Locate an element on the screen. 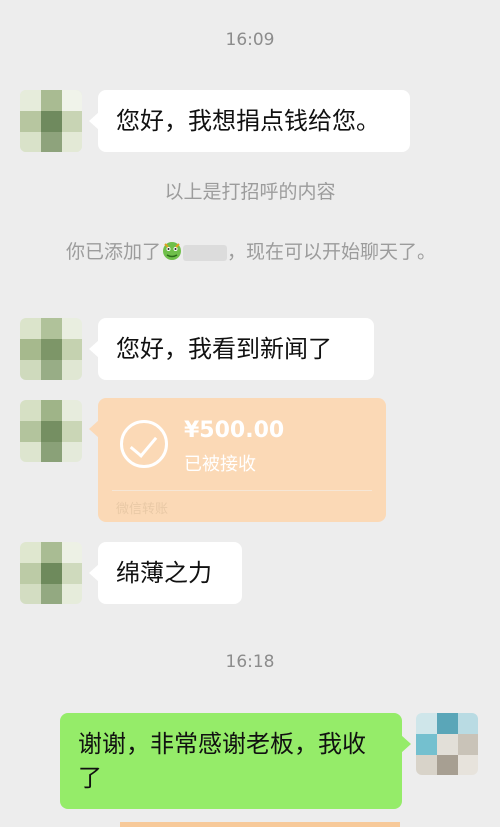 The width and height of the screenshot is (500, 827). dragon-emoji-icon is located at coordinates (172, 251).